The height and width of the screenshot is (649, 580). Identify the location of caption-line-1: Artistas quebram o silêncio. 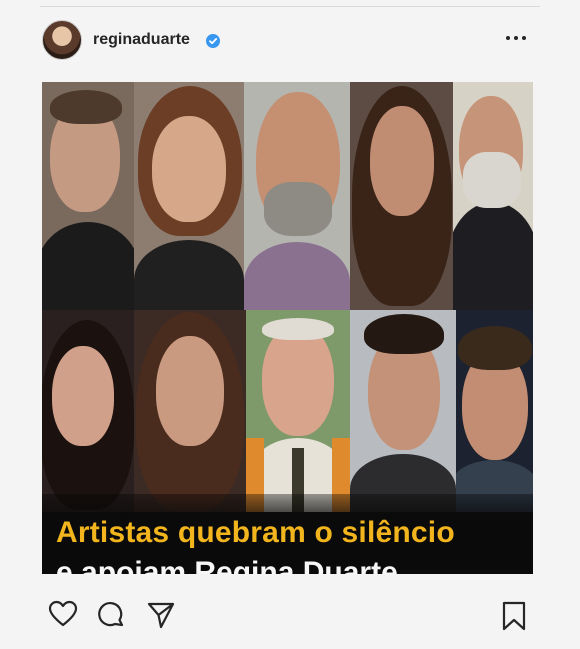
(255, 532).